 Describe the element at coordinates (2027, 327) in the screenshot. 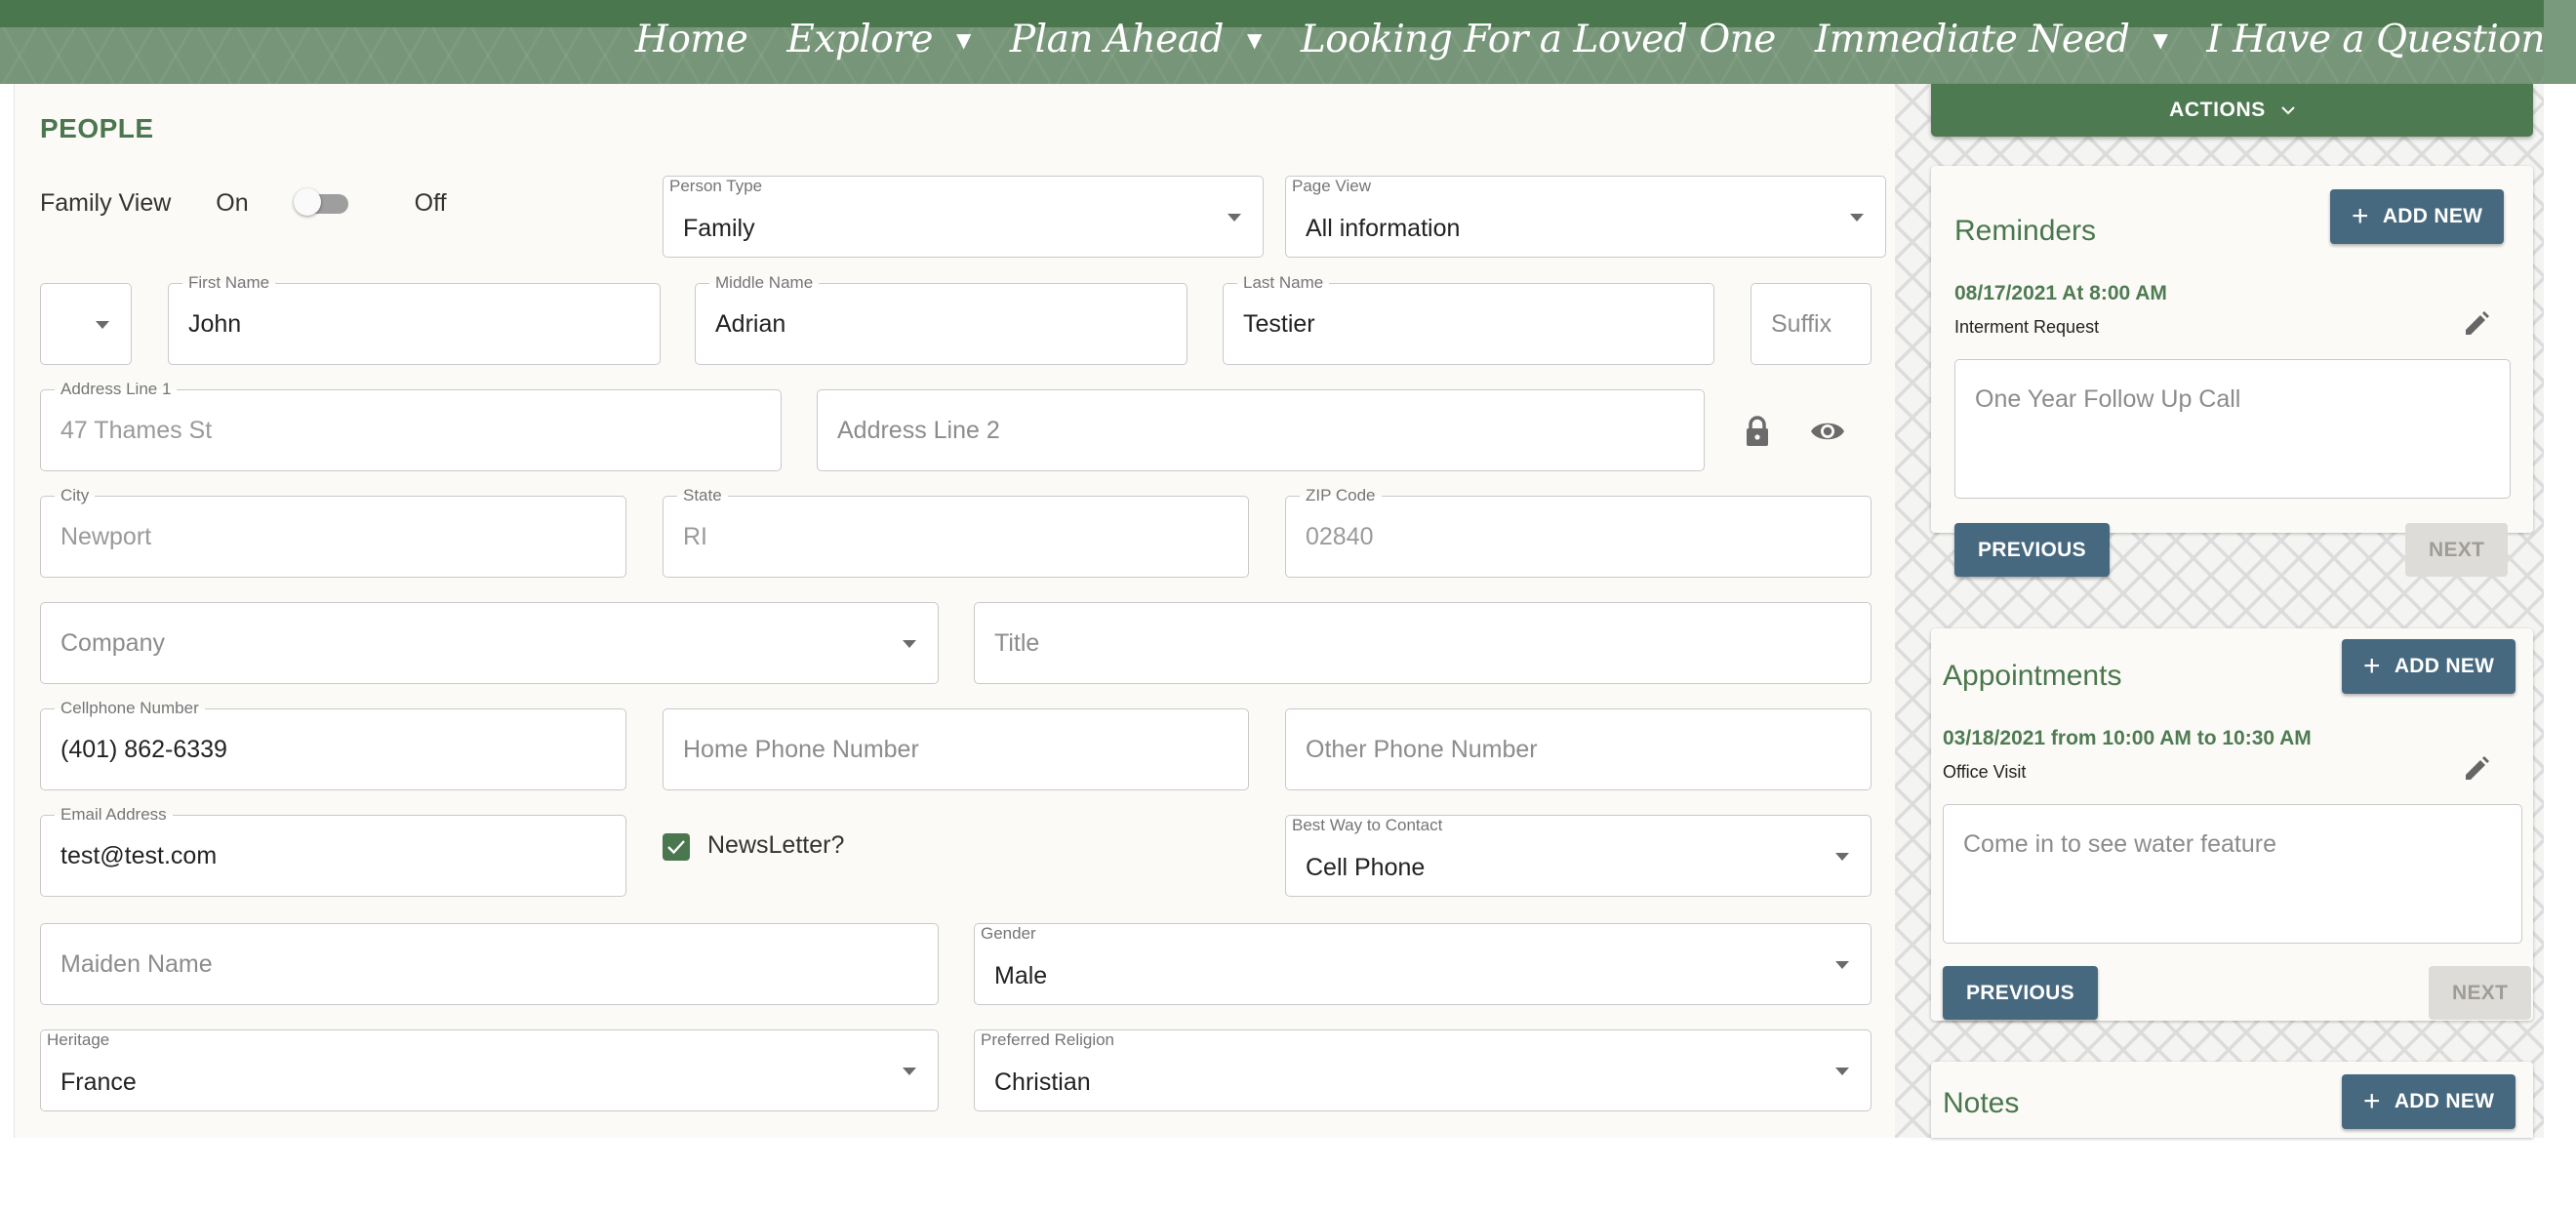

I see `reminder-type: Interment Request` at that location.